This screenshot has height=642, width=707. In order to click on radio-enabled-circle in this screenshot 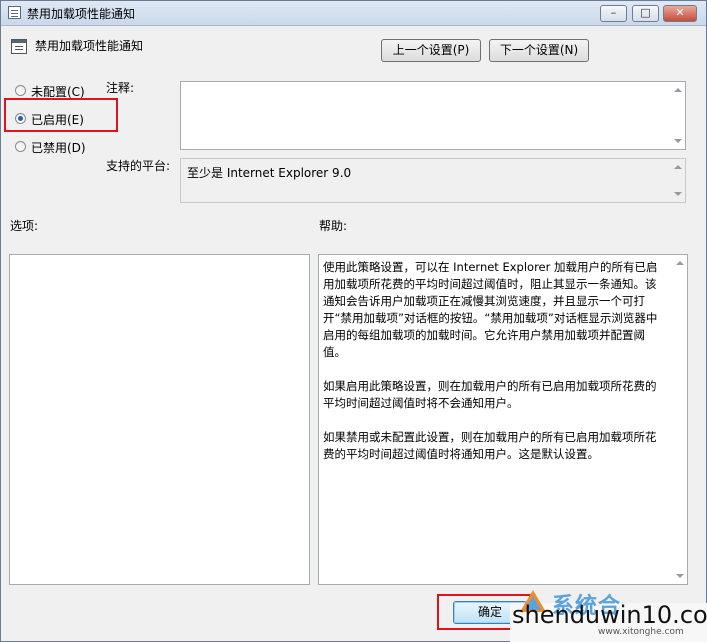, I will do `click(20, 118)`.